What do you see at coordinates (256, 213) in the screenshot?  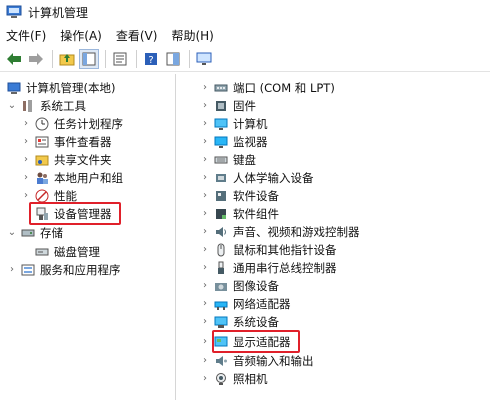 I see `device-label: 软件组件` at bounding box center [256, 213].